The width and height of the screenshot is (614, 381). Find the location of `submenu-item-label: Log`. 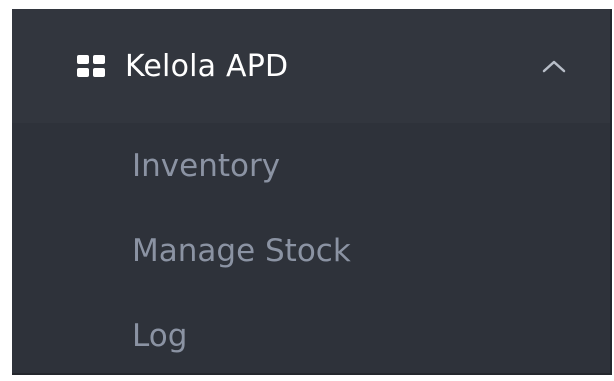

submenu-item-label: Log is located at coordinates (160, 335).